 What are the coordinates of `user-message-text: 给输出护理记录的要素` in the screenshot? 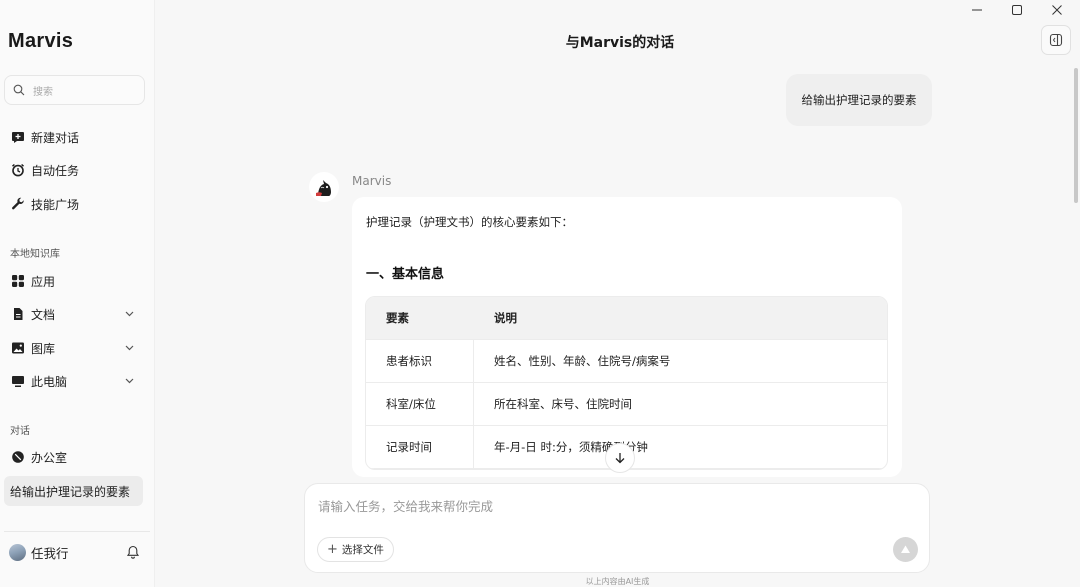 It's located at (859, 100).